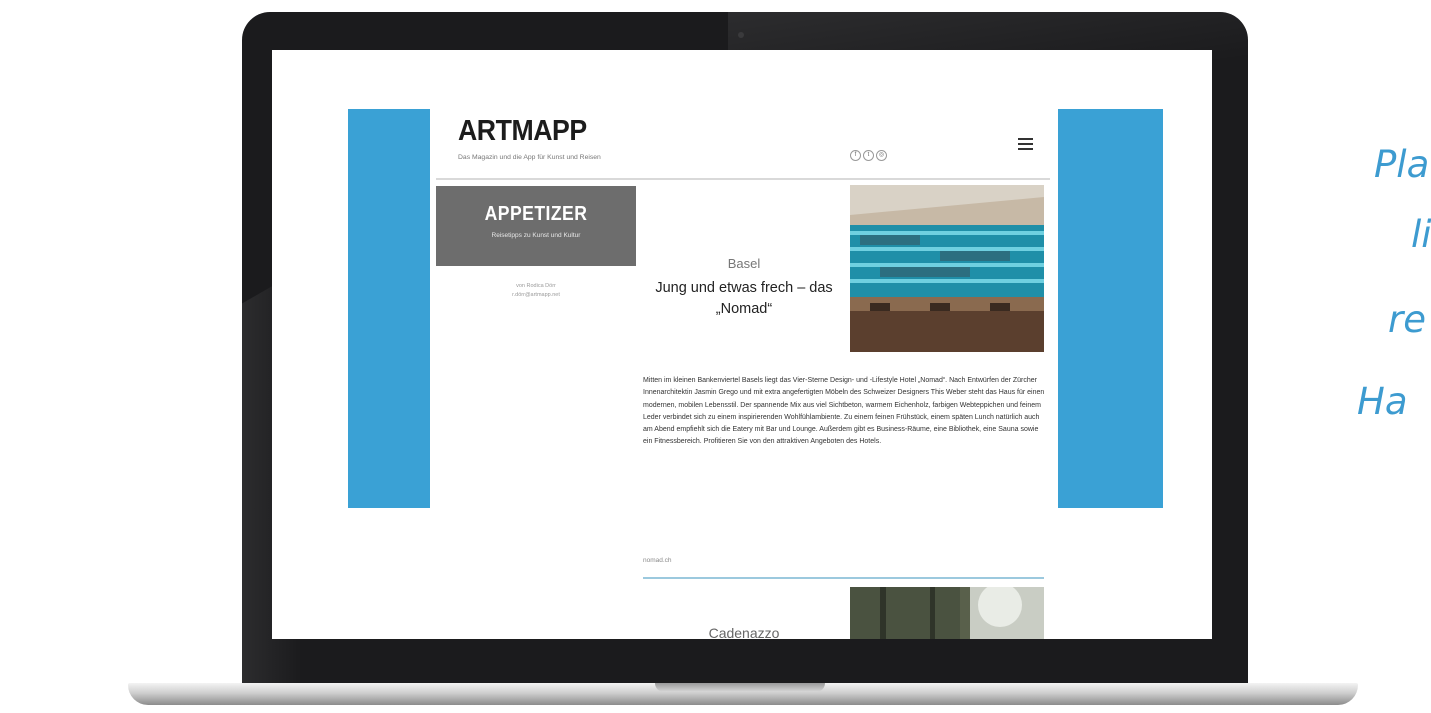 This screenshot has height=713, width=1431. What do you see at coordinates (947, 613) in the screenshot?
I see `forest-photo` at bounding box center [947, 613].